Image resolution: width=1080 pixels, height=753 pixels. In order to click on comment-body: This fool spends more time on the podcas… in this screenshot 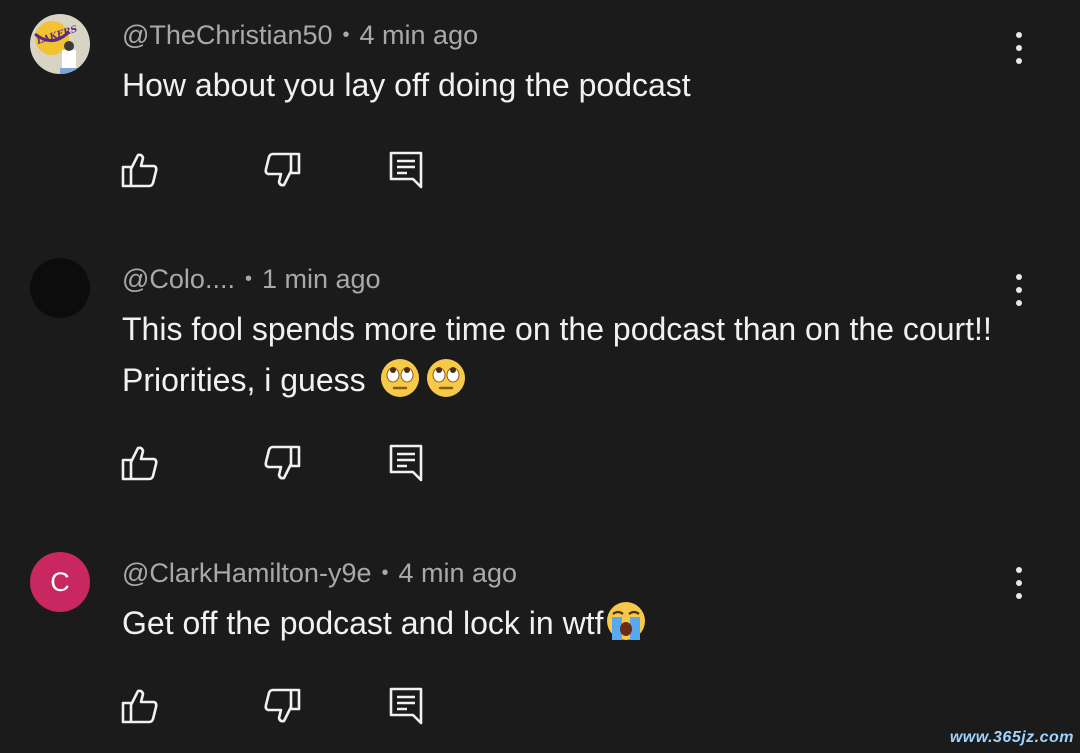, I will do `click(557, 354)`.